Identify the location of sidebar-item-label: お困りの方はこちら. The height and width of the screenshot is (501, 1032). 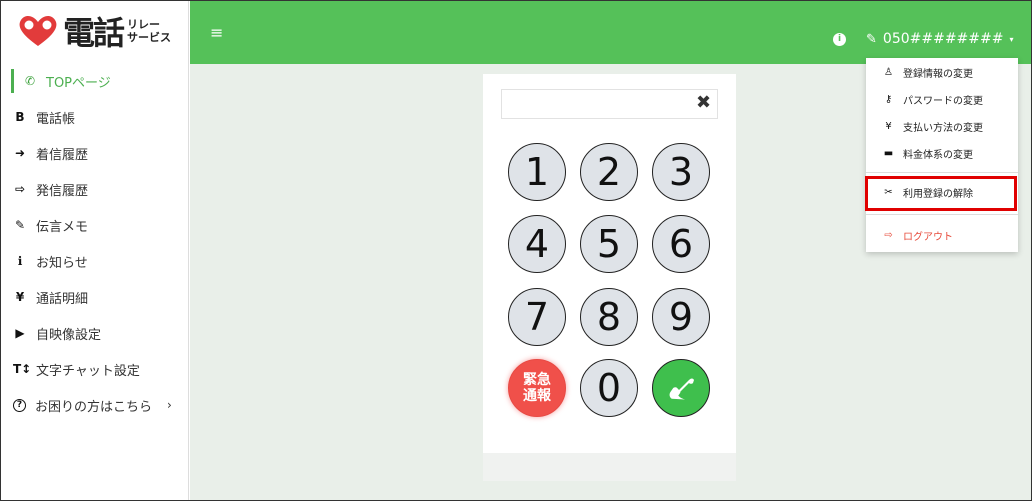
(94, 407).